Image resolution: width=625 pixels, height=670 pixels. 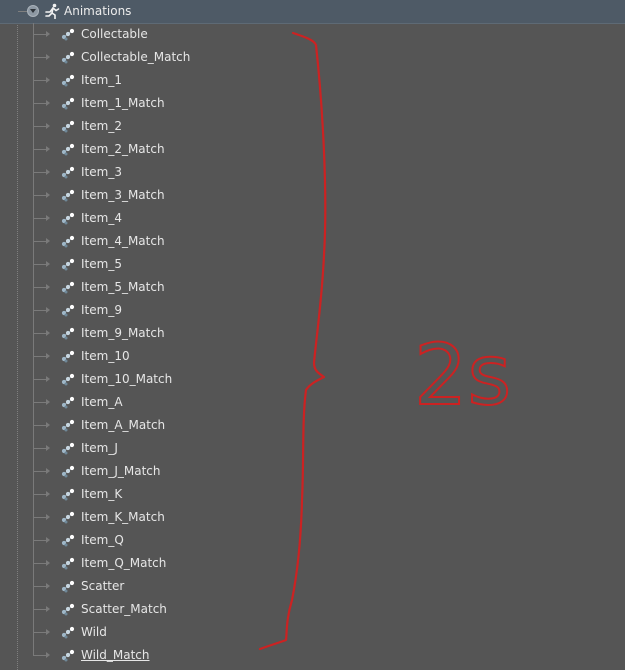 What do you see at coordinates (312, 448) in the screenshot?
I see `tree-item: Item_J` at bounding box center [312, 448].